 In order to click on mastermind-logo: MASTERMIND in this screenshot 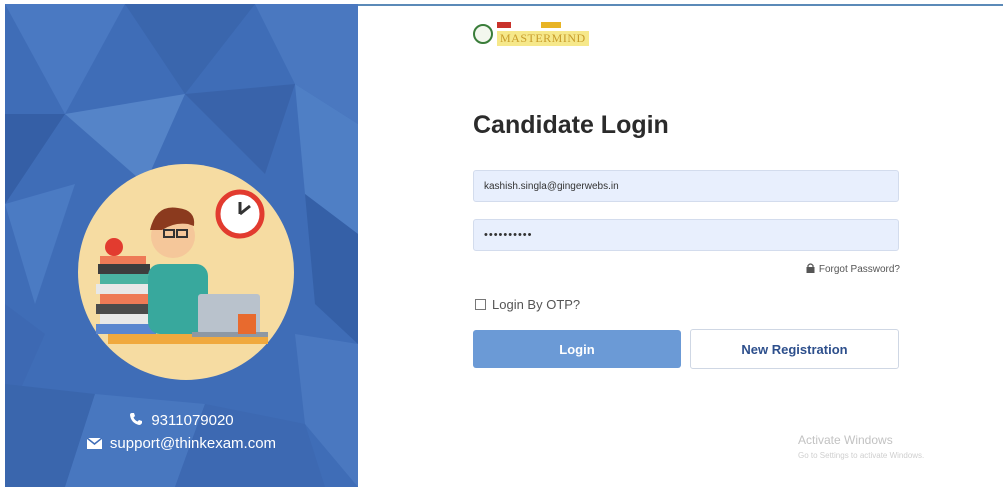, I will do `click(538, 34)`.